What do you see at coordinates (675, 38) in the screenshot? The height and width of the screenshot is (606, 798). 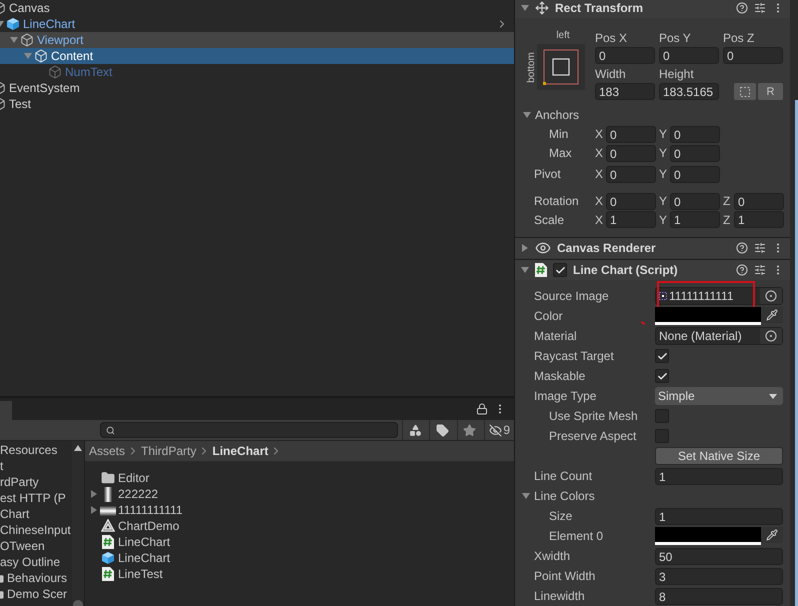 I see `field-label: Pos Y` at bounding box center [675, 38].